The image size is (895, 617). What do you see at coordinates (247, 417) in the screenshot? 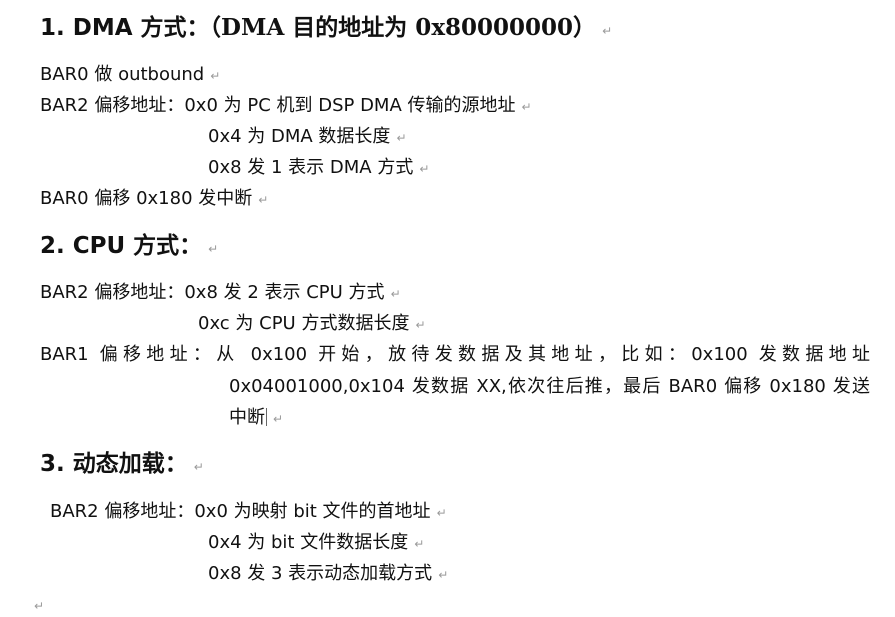
I see `section-2-line-5-text: 中断` at bounding box center [247, 417].